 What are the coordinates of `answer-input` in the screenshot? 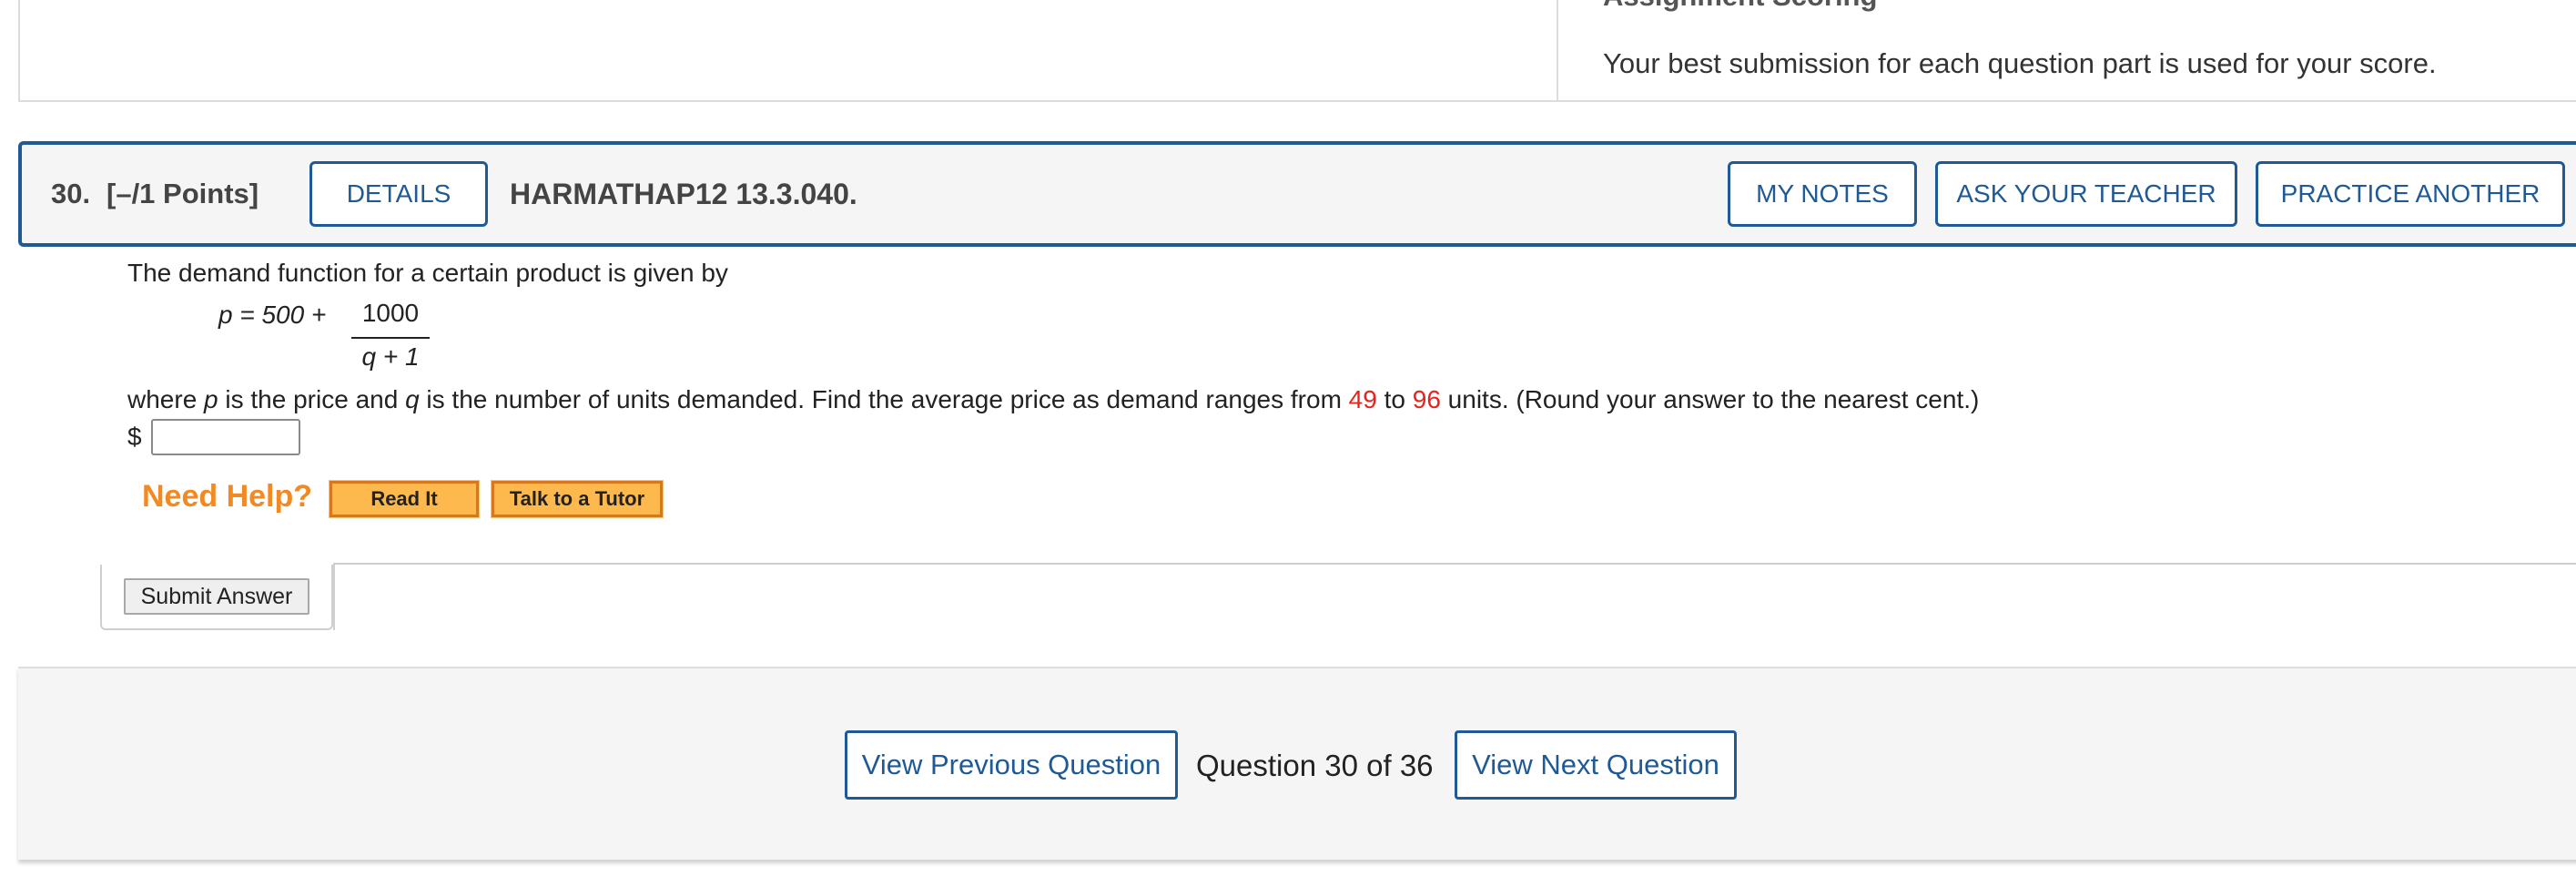 It's located at (225, 437).